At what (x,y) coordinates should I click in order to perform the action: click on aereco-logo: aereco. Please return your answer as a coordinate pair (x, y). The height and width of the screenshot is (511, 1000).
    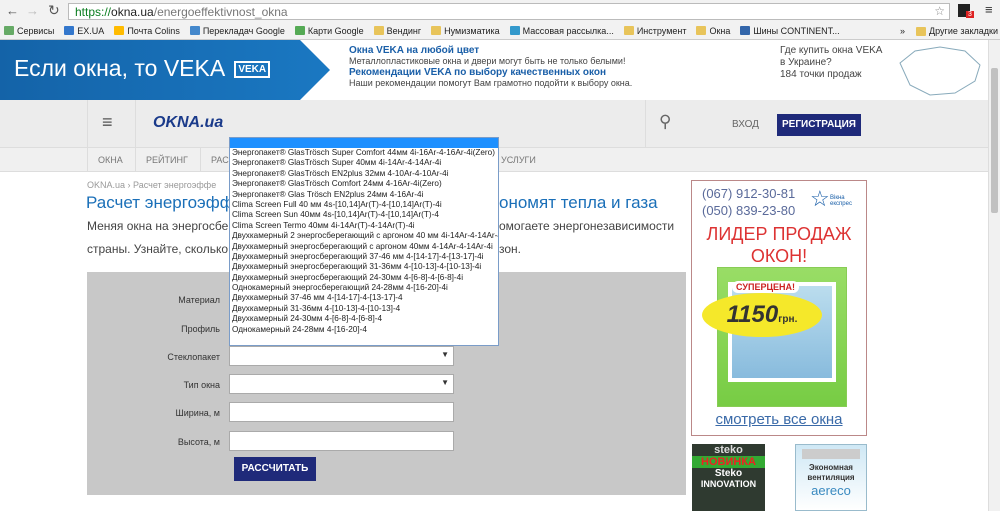
    Looking at the image, I should click on (831, 490).